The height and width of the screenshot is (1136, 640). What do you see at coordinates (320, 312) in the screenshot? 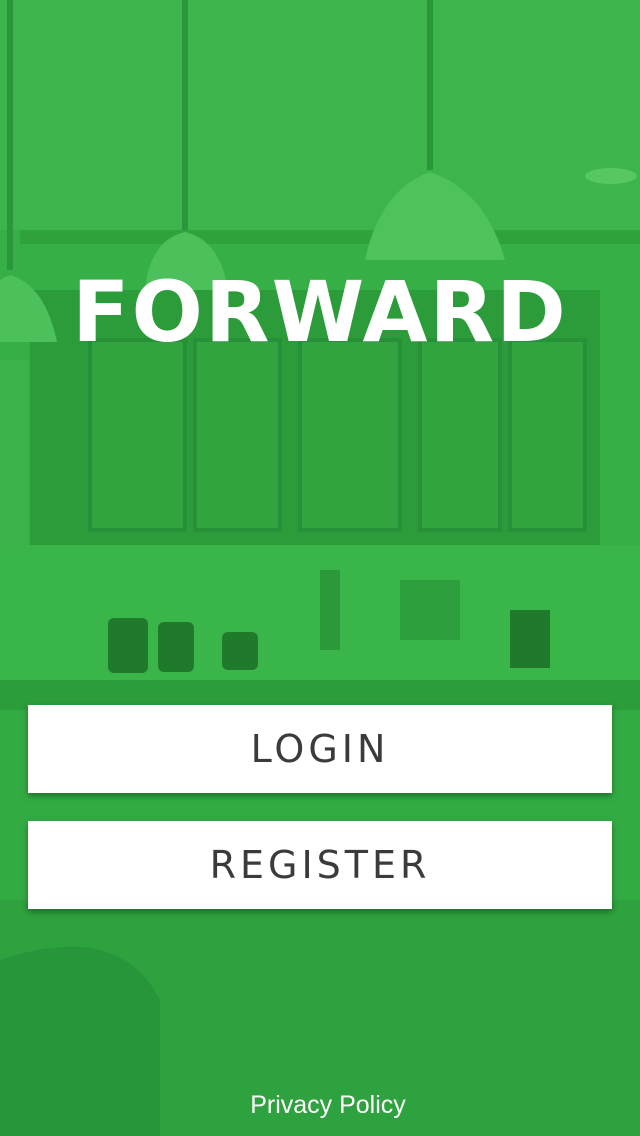
I see `app-logo: FORWARD` at bounding box center [320, 312].